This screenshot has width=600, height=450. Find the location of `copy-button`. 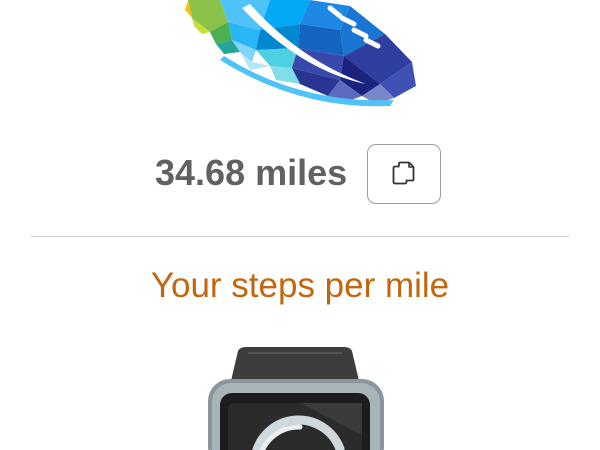

copy-button is located at coordinates (404, 174).